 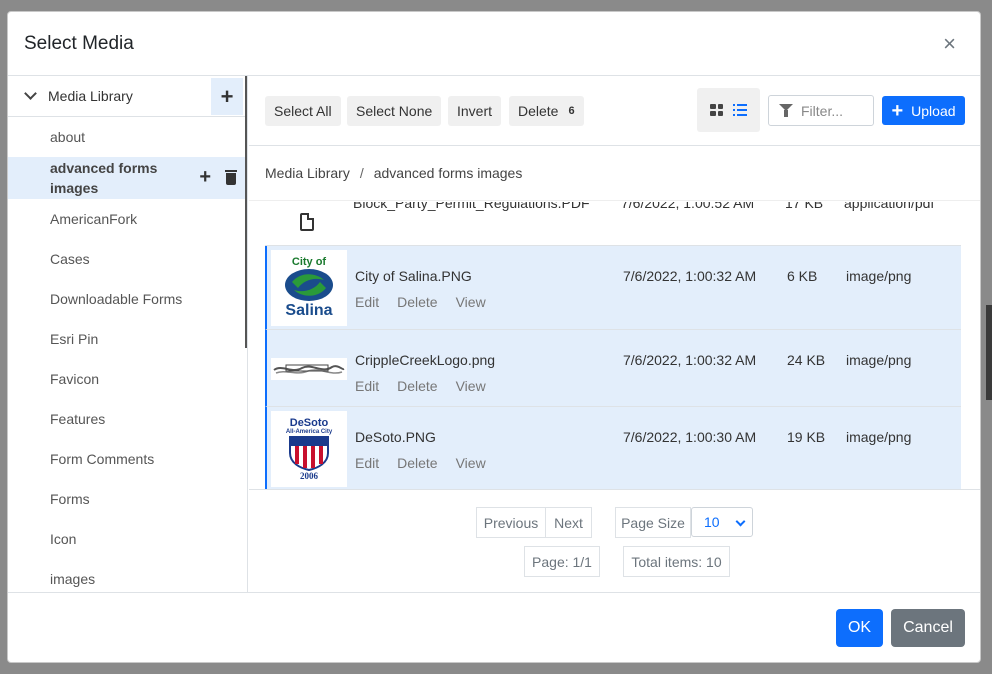 I want to click on close-icon: ×, so click(x=949, y=43).